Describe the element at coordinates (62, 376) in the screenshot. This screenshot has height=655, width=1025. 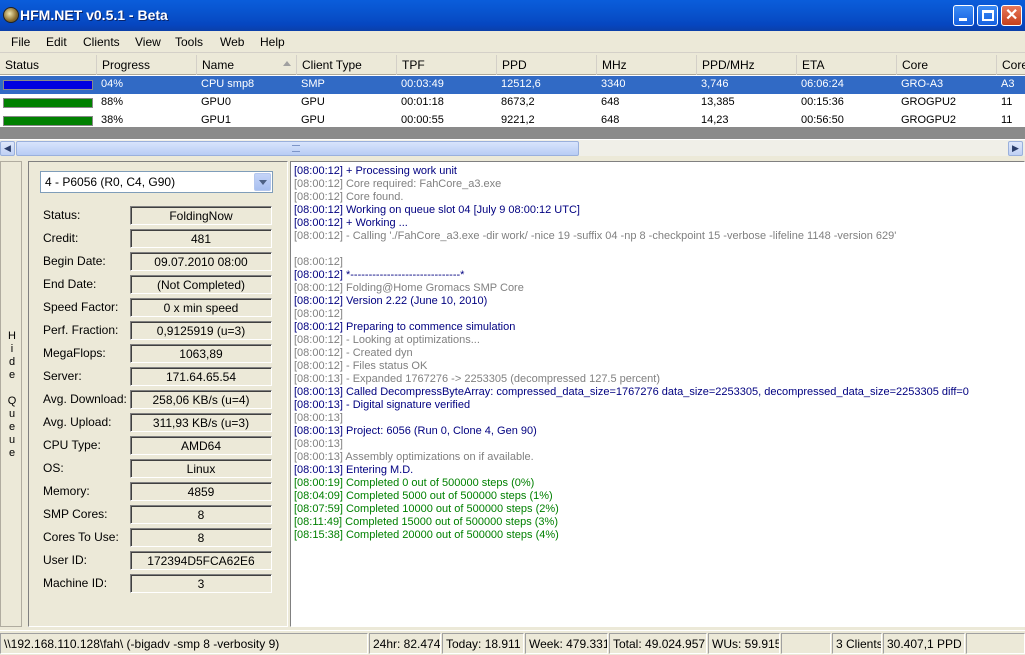
I see `server-label: Server:` at that location.